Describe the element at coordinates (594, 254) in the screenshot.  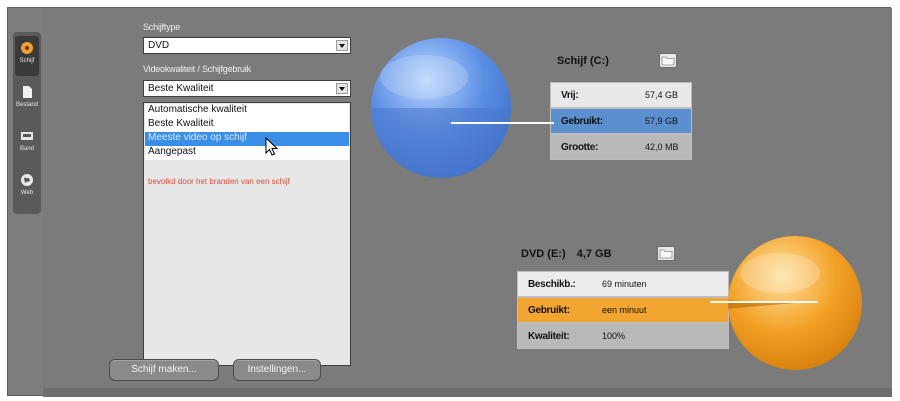
I see `dvd-capacity: 4,7 GB` at that location.